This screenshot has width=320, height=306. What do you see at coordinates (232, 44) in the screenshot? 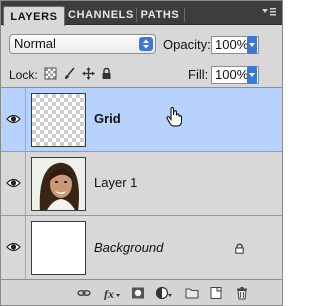
I see `opacity-value: 100%` at bounding box center [232, 44].